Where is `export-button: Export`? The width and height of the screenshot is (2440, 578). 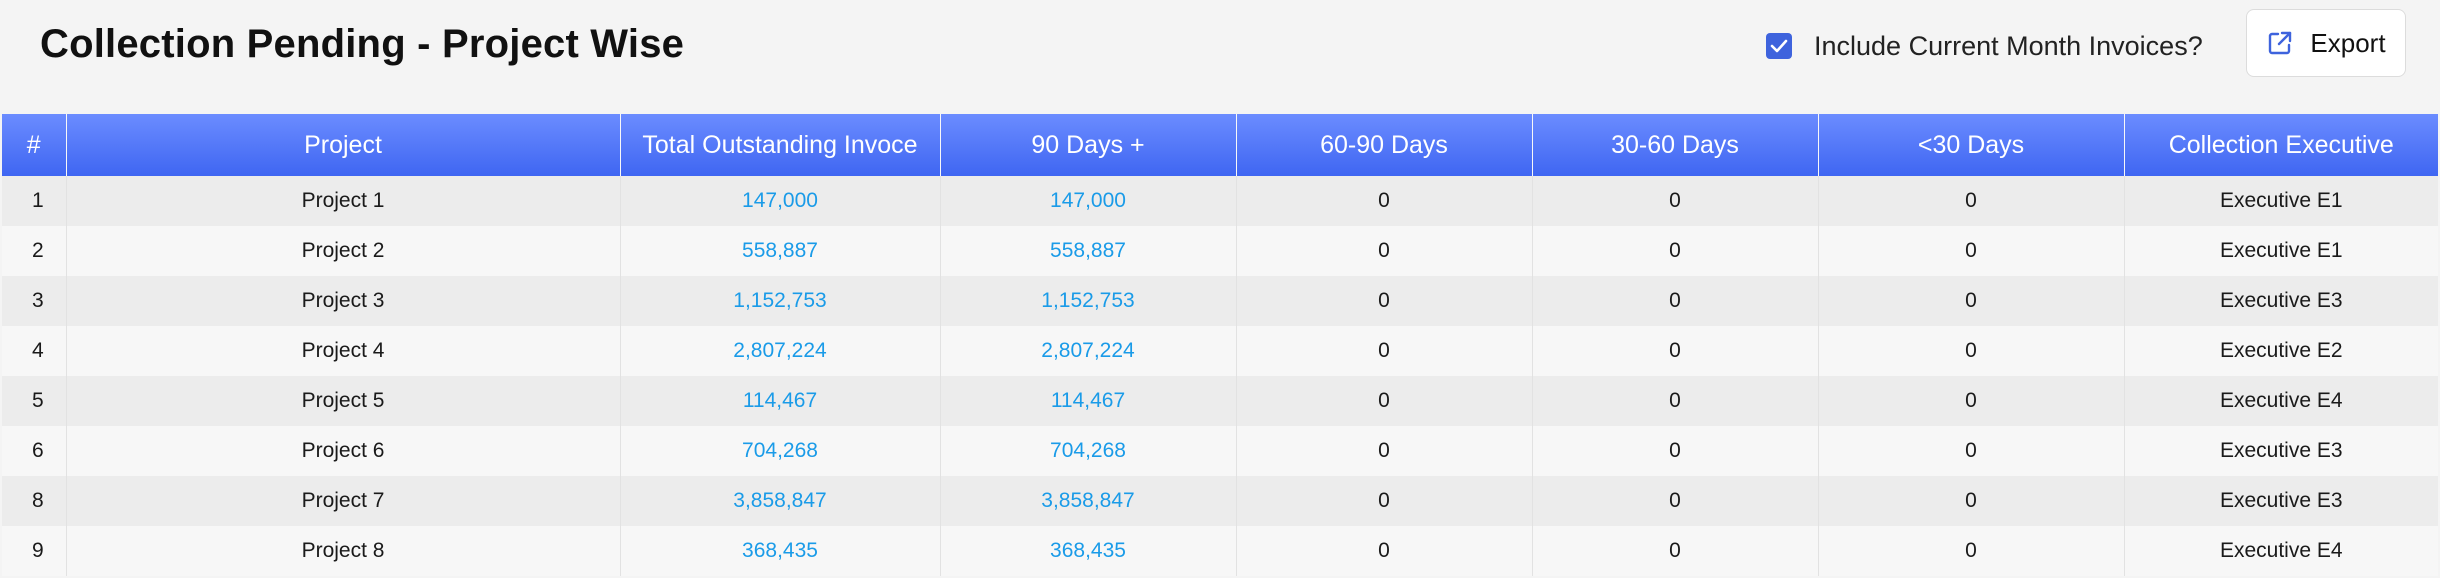 export-button: Export is located at coordinates (2326, 43).